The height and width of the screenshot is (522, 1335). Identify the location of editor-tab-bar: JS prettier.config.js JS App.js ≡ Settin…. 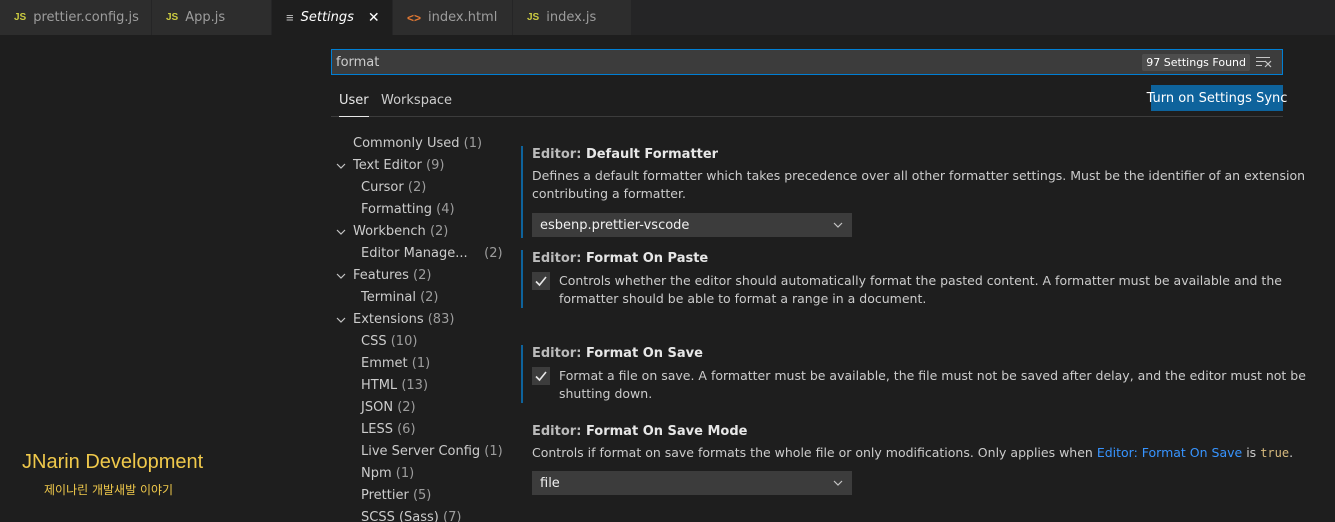
(667, 17).